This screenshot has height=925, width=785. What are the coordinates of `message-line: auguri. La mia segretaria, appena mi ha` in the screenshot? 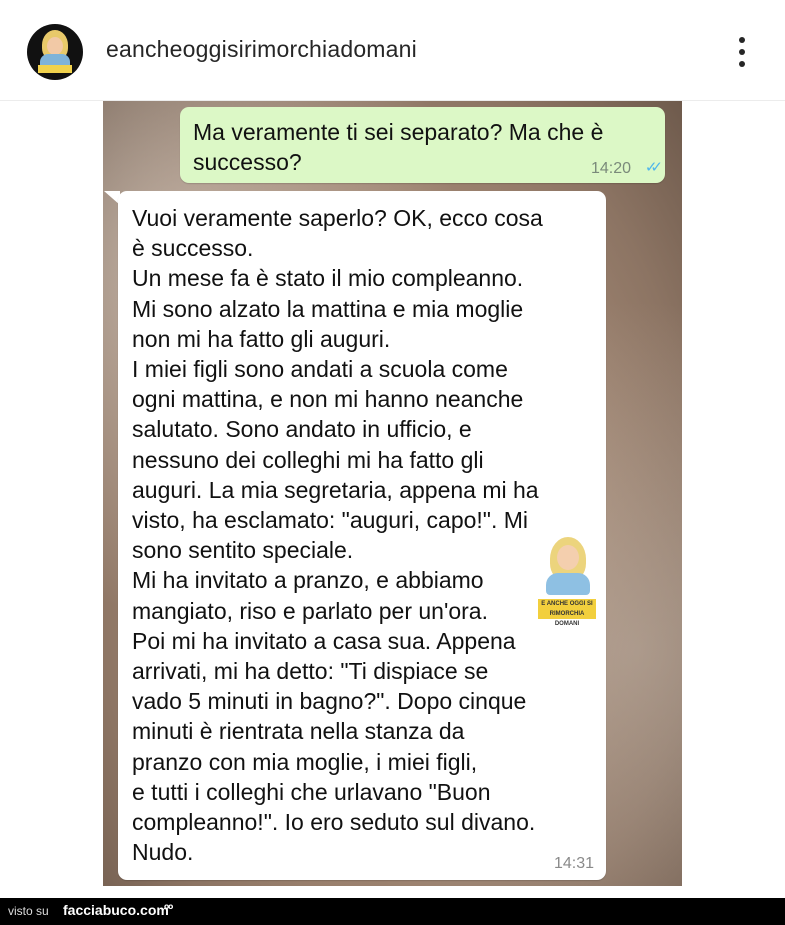 It's located at (335, 489).